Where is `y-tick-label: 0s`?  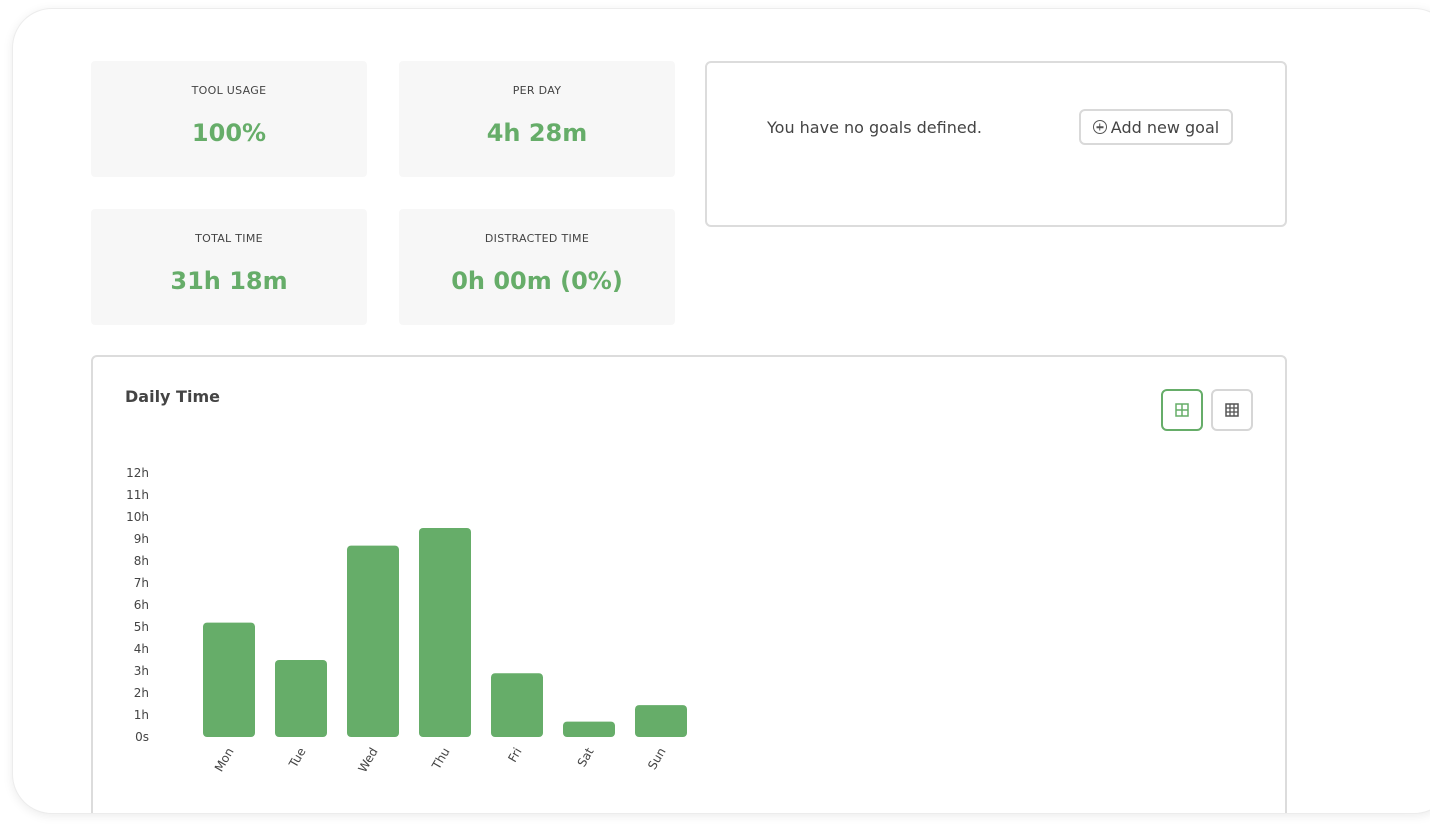
y-tick-label: 0s is located at coordinates (142, 737).